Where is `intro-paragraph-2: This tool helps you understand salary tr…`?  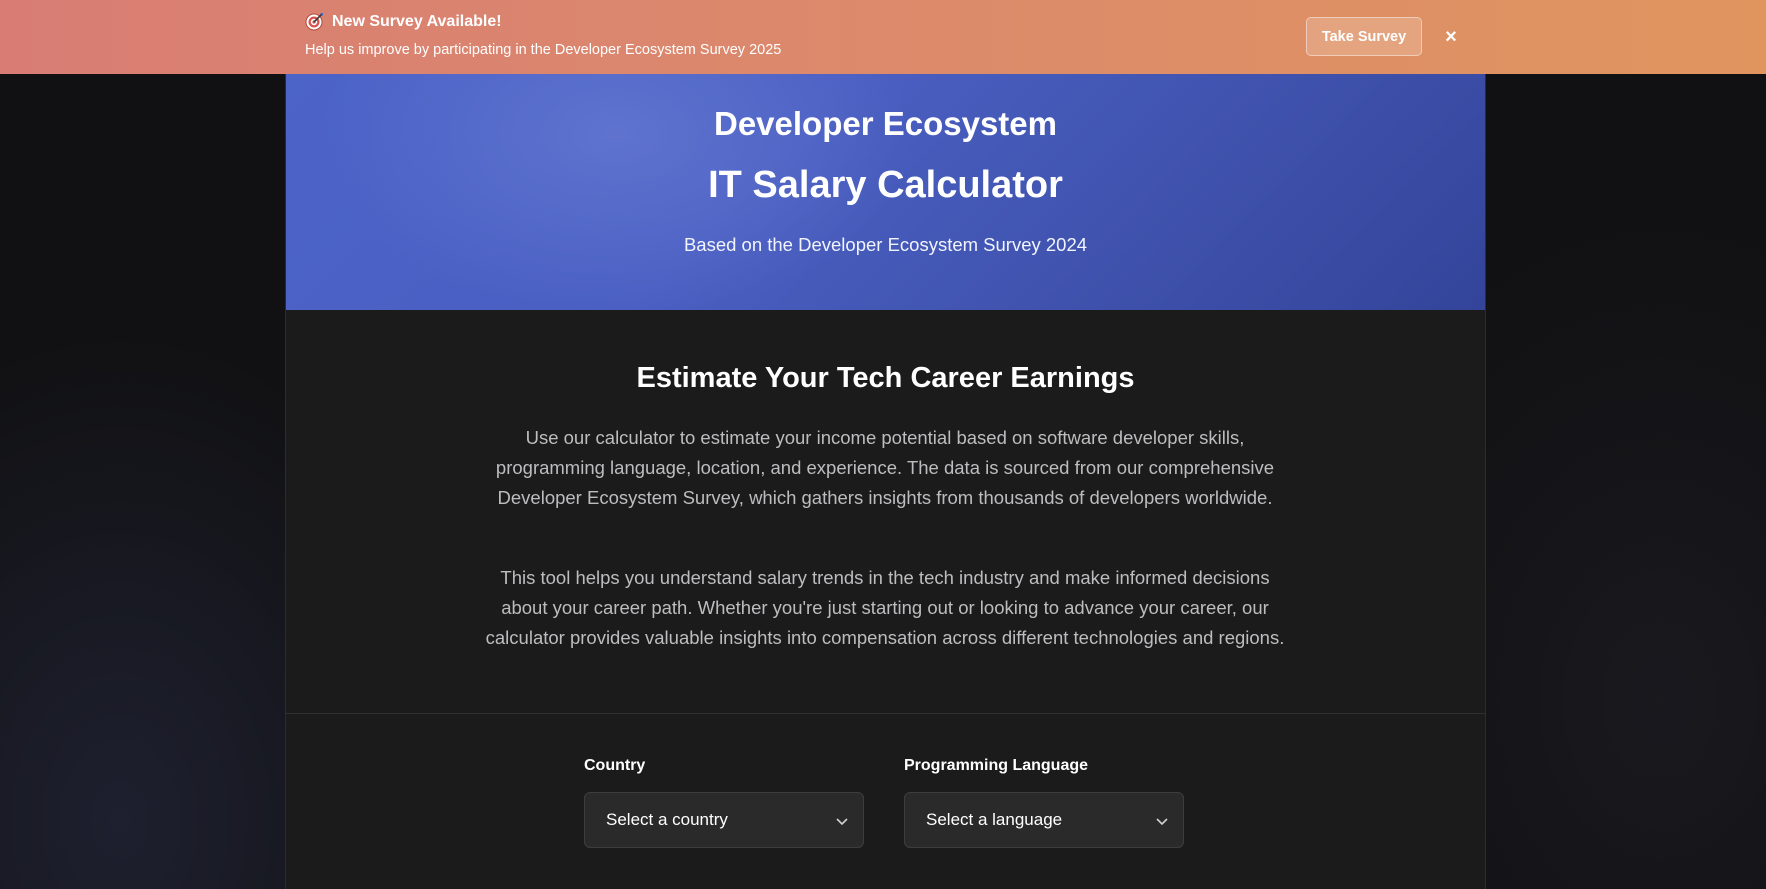
intro-paragraph-2: This tool helps you understand salary tr… is located at coordinates (885, 607).